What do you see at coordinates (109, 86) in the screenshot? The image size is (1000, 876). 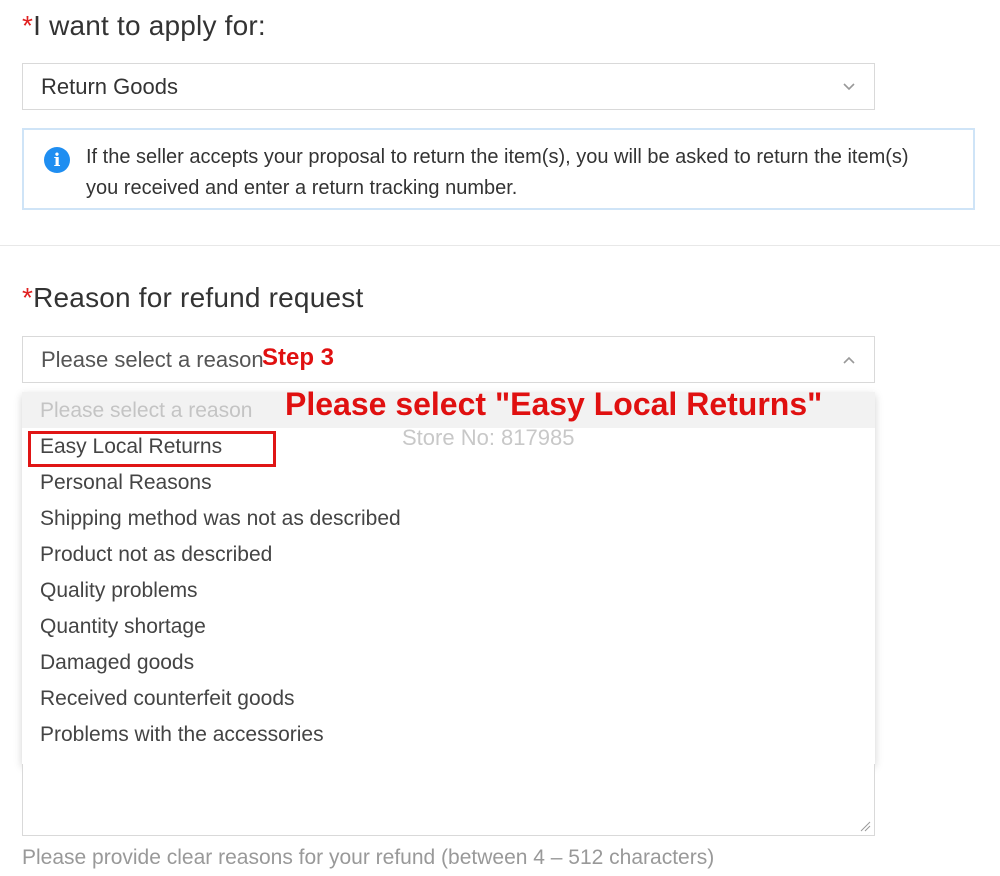 I see `apply-type-selected-value: Return Goods` at bounding box center [109, 86].